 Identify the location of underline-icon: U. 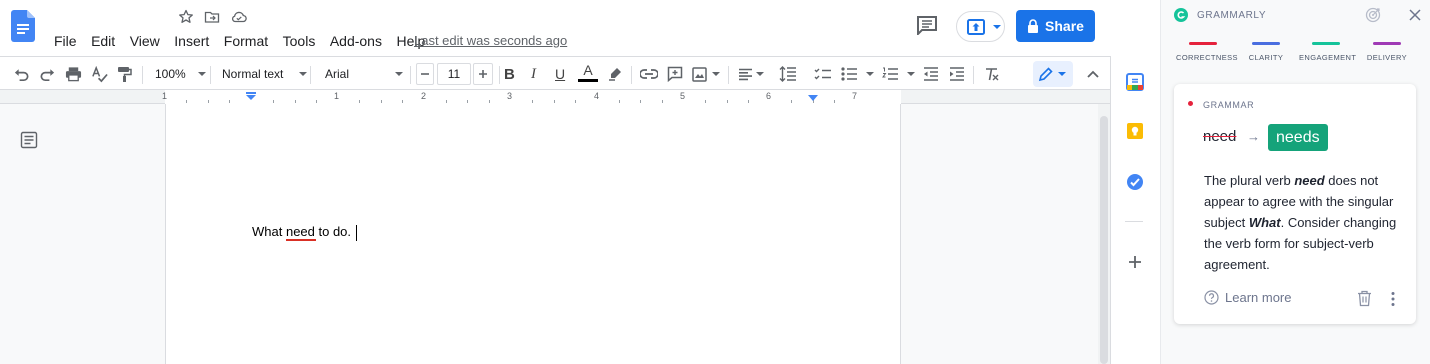
(560, 74).